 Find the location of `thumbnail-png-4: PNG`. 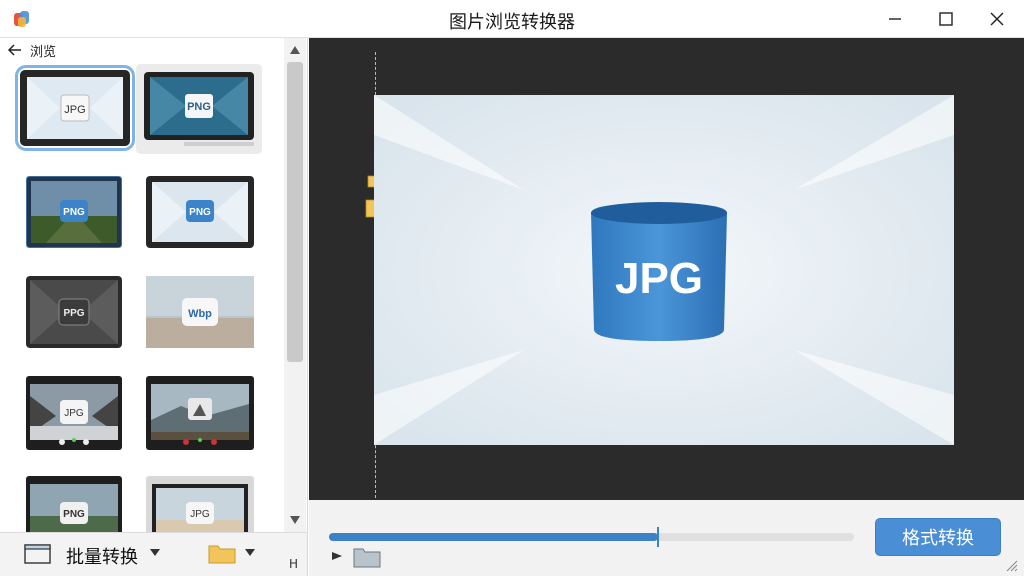

thumbnail-png-4: PNG is located at coordinates (74, 504).